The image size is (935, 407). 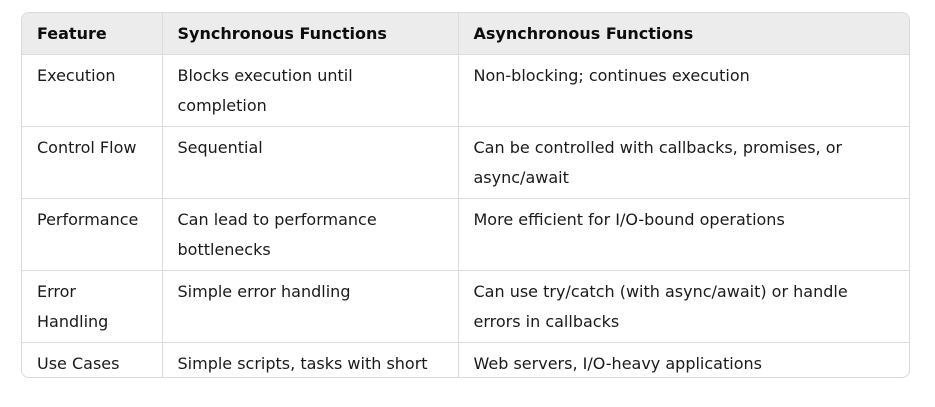 What do you see at coordinates (310, 162) in the screenshot?
I see `cell-synchronous: Sequential` at bounding box center [310, 162].